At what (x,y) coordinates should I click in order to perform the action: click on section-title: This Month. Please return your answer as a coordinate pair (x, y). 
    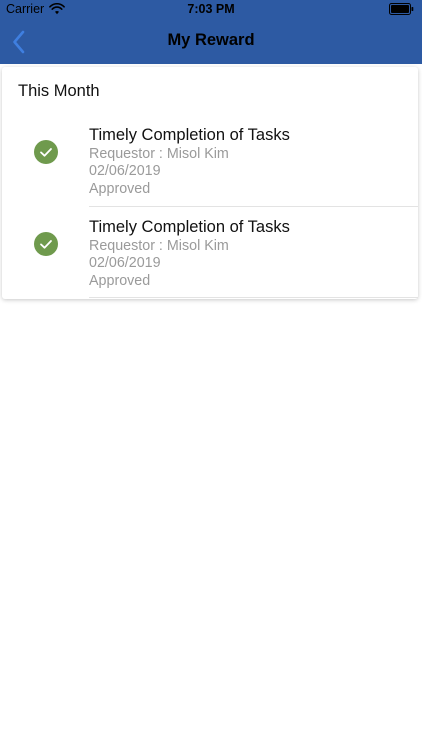
    Looking at the image, I should click on (59, 91).